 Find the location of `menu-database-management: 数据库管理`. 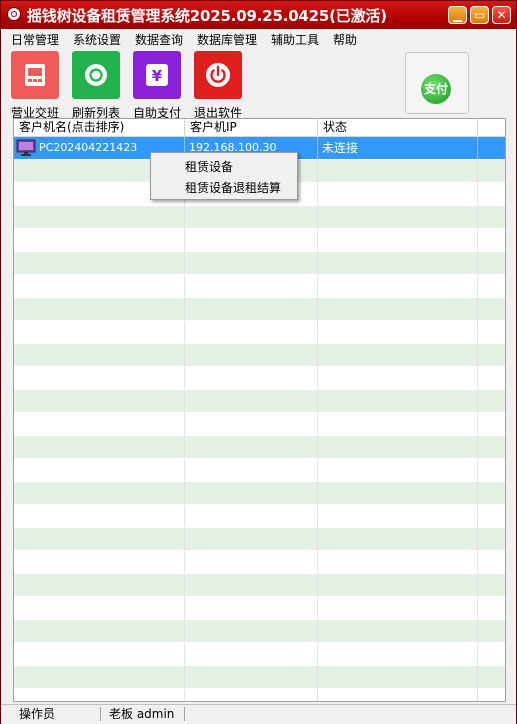

menu-database-management: 数据库管理 is located at coordinates (227, 39).